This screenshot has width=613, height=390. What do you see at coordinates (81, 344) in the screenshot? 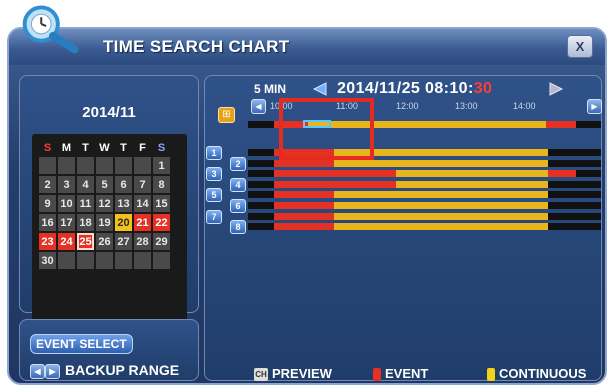
I see `event-select-button: EVENT SELECT` at bounding box center [81, 344].